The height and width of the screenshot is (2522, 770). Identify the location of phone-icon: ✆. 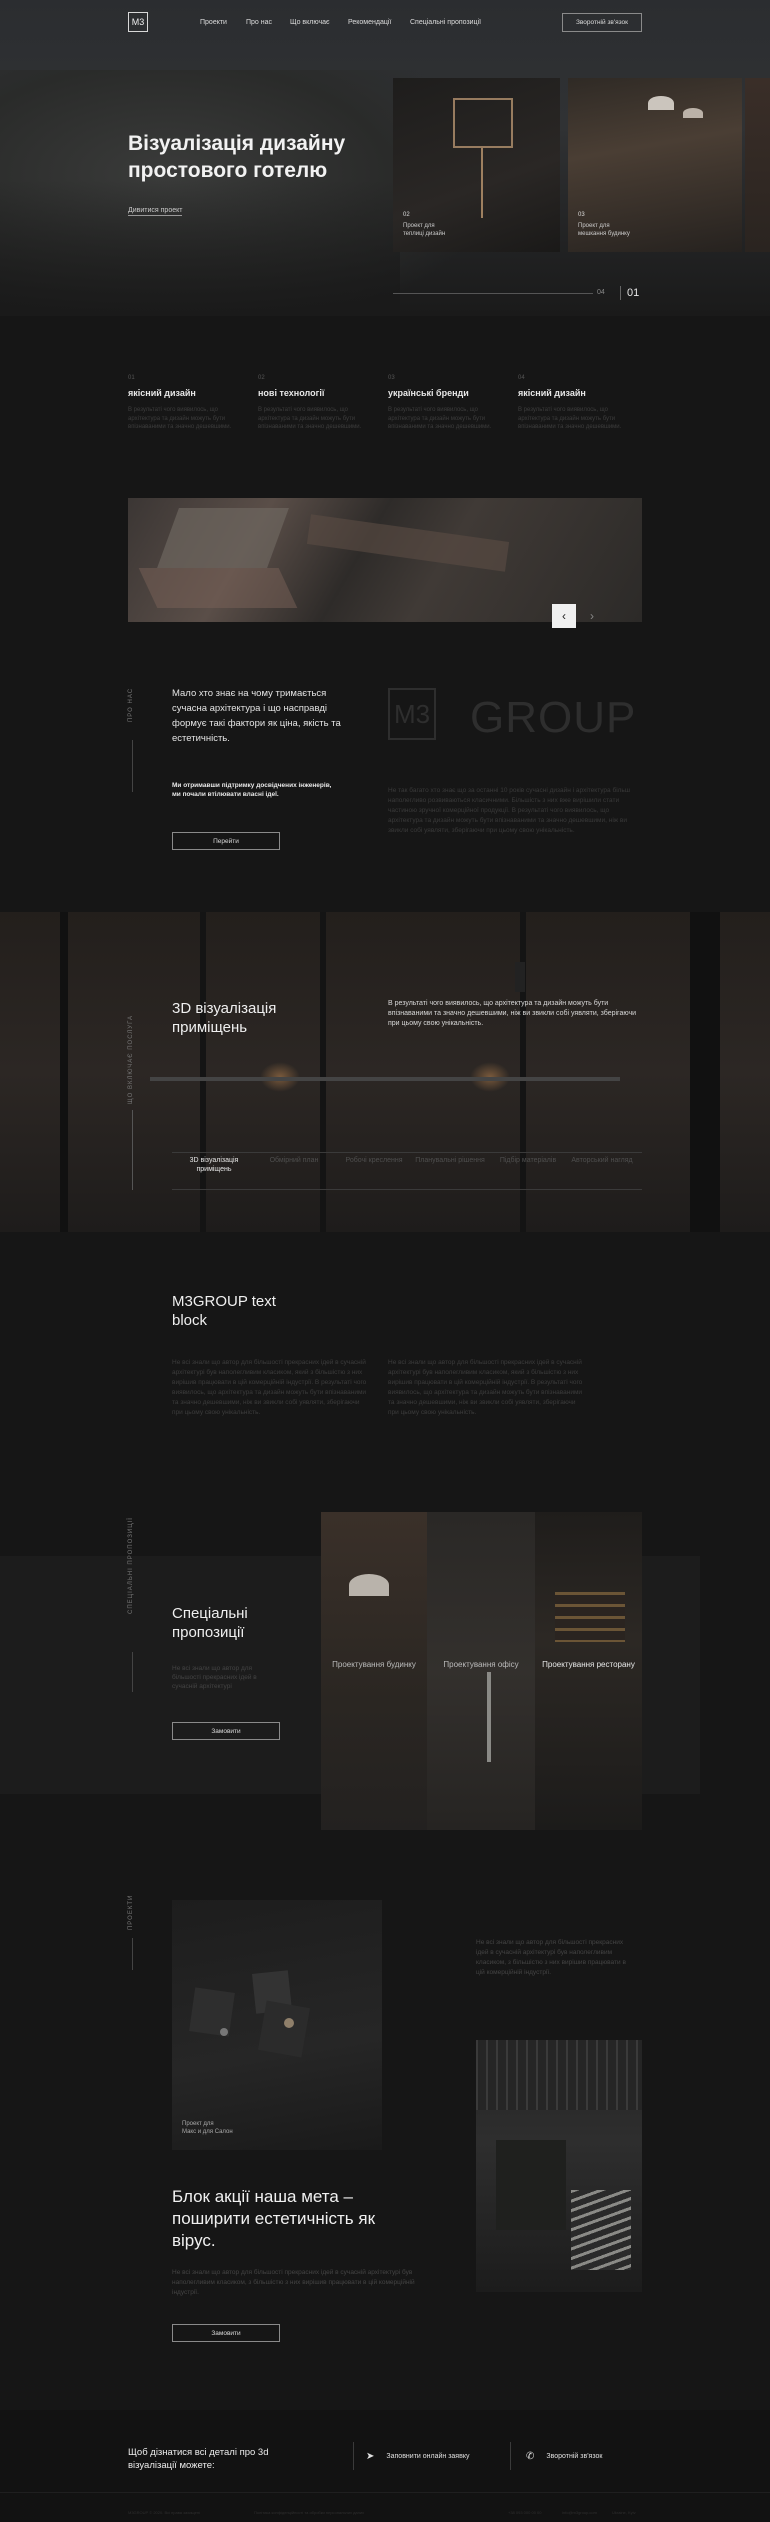
(530, 2456).